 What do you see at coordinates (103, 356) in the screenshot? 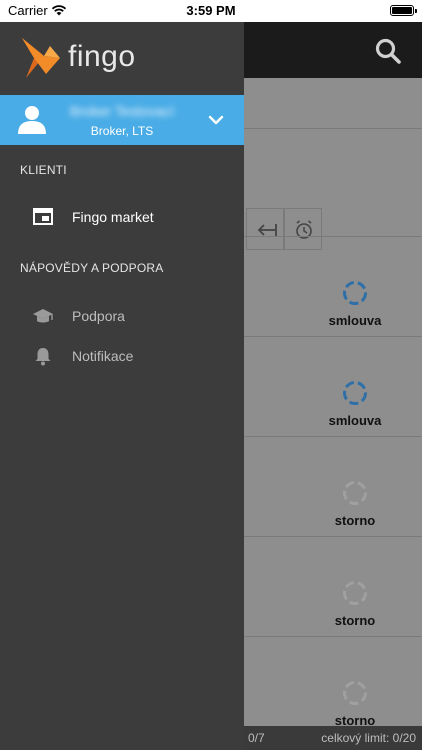
I see `menu-item-label: Notifikace` at bounding box center [103, 356].